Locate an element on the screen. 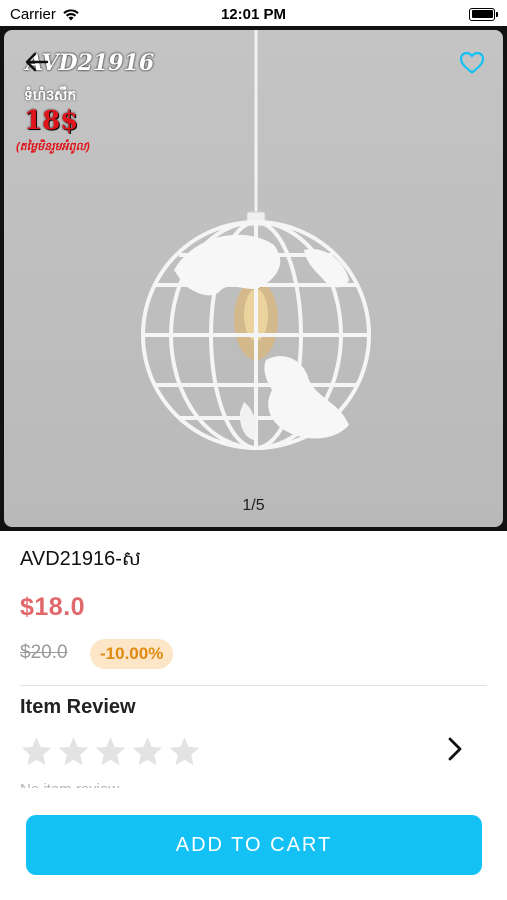 Image resolution: width=507 pixels, height=900 pixels. heart-outline-icon is located at coordinates (472, 62).